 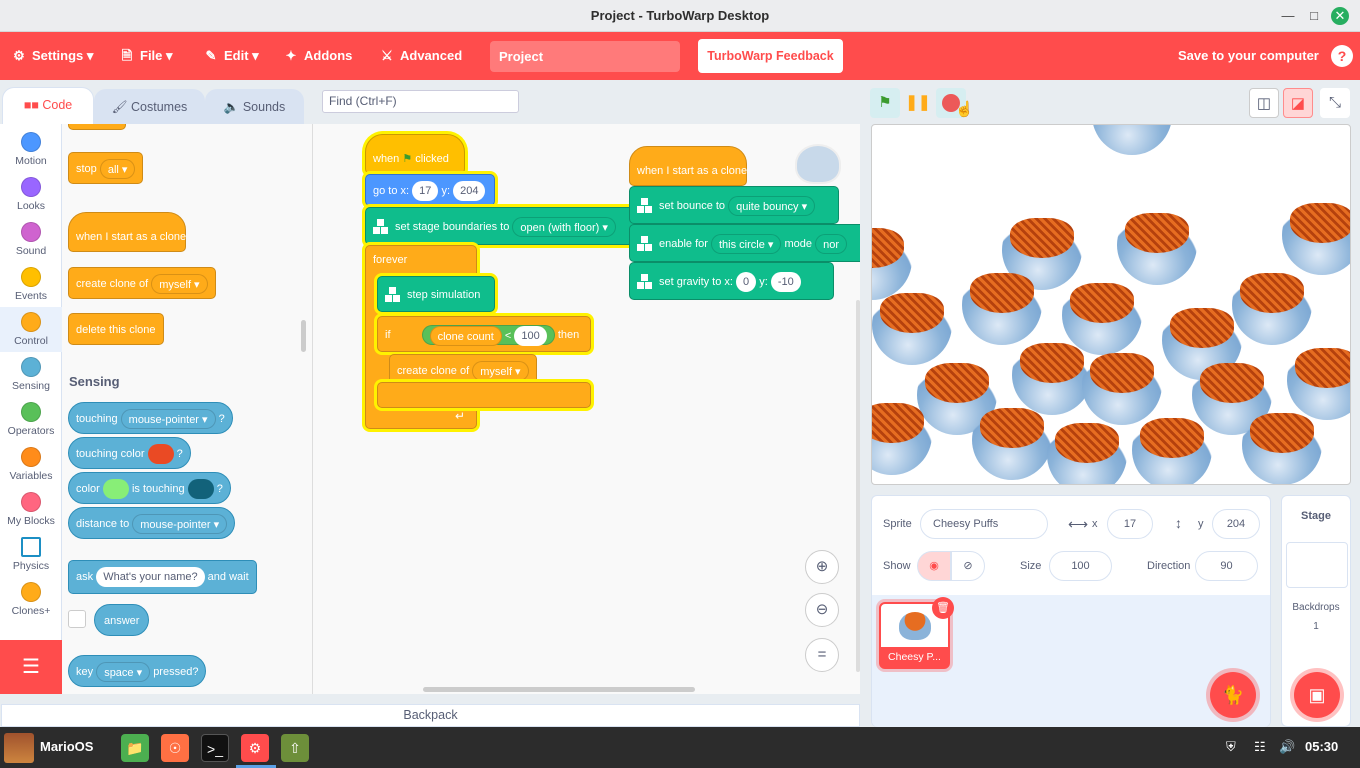 What do you see at coordinates (1226, 566) in the screenshot?
I see `direction-input: 90` at bounding box center [1226, 566].